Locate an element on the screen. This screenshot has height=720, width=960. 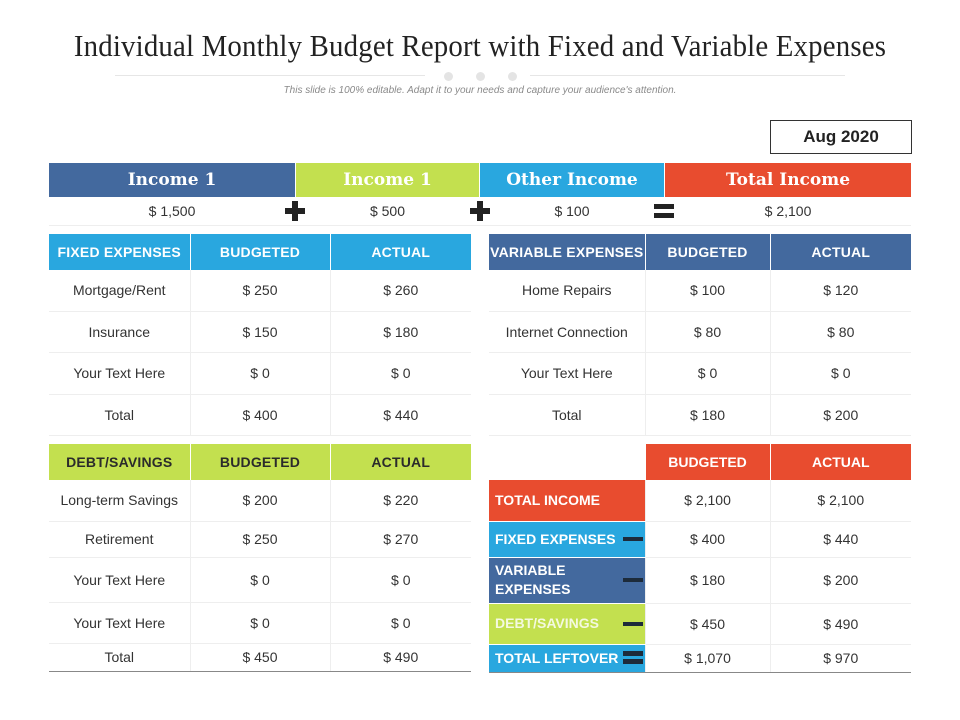
table-row: Long-term Savings $ 200 $ 220 is located at coordinates (260, 501).